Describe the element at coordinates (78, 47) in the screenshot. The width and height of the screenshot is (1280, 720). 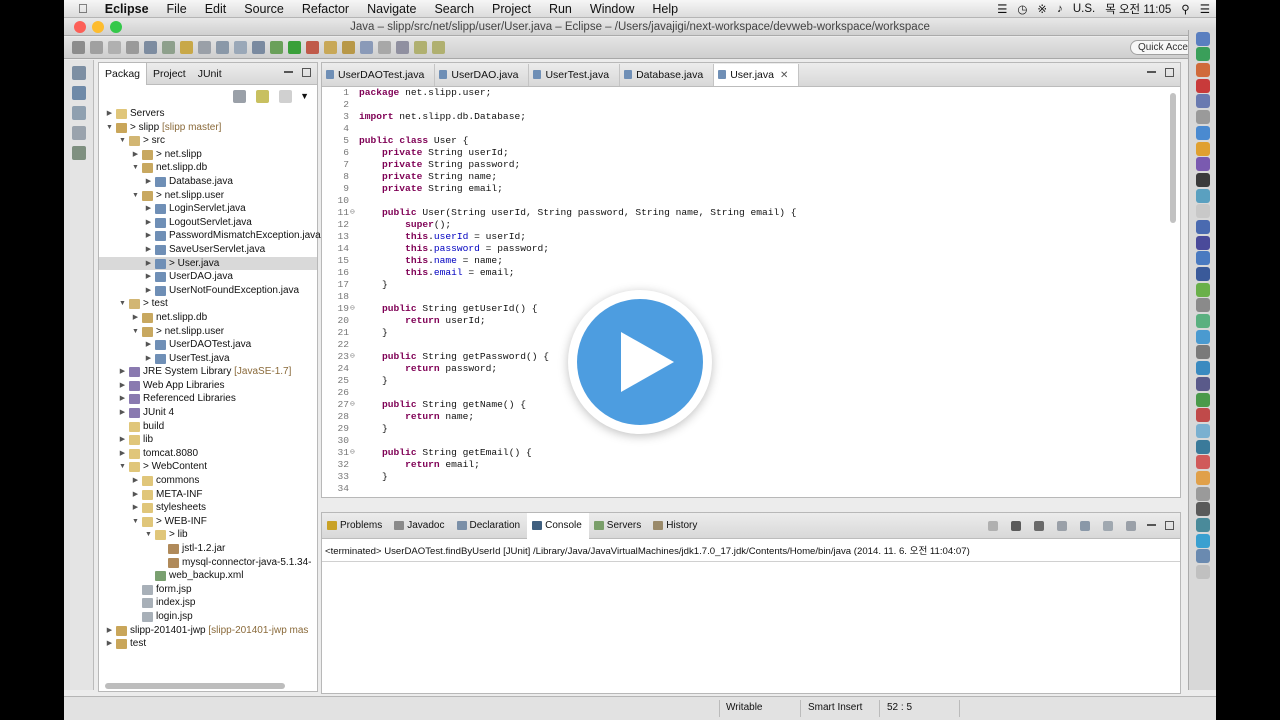
I see `new-icon` at that location.